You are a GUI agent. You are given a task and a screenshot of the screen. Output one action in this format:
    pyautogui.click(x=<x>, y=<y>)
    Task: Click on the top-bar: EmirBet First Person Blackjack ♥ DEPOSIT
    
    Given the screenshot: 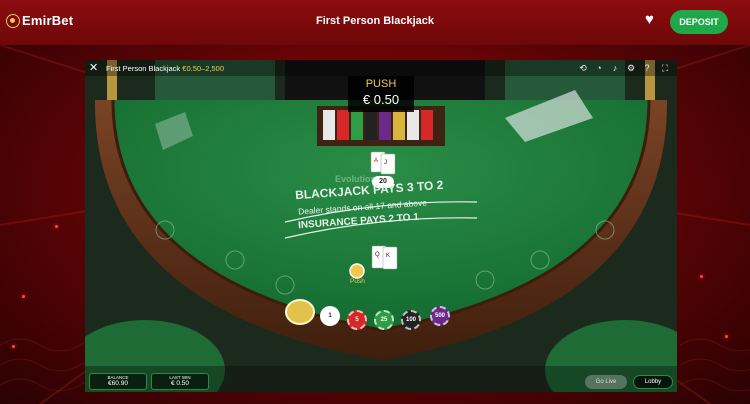 What is the action you would take?
    pyautogui.click(x=375, y=22)
    